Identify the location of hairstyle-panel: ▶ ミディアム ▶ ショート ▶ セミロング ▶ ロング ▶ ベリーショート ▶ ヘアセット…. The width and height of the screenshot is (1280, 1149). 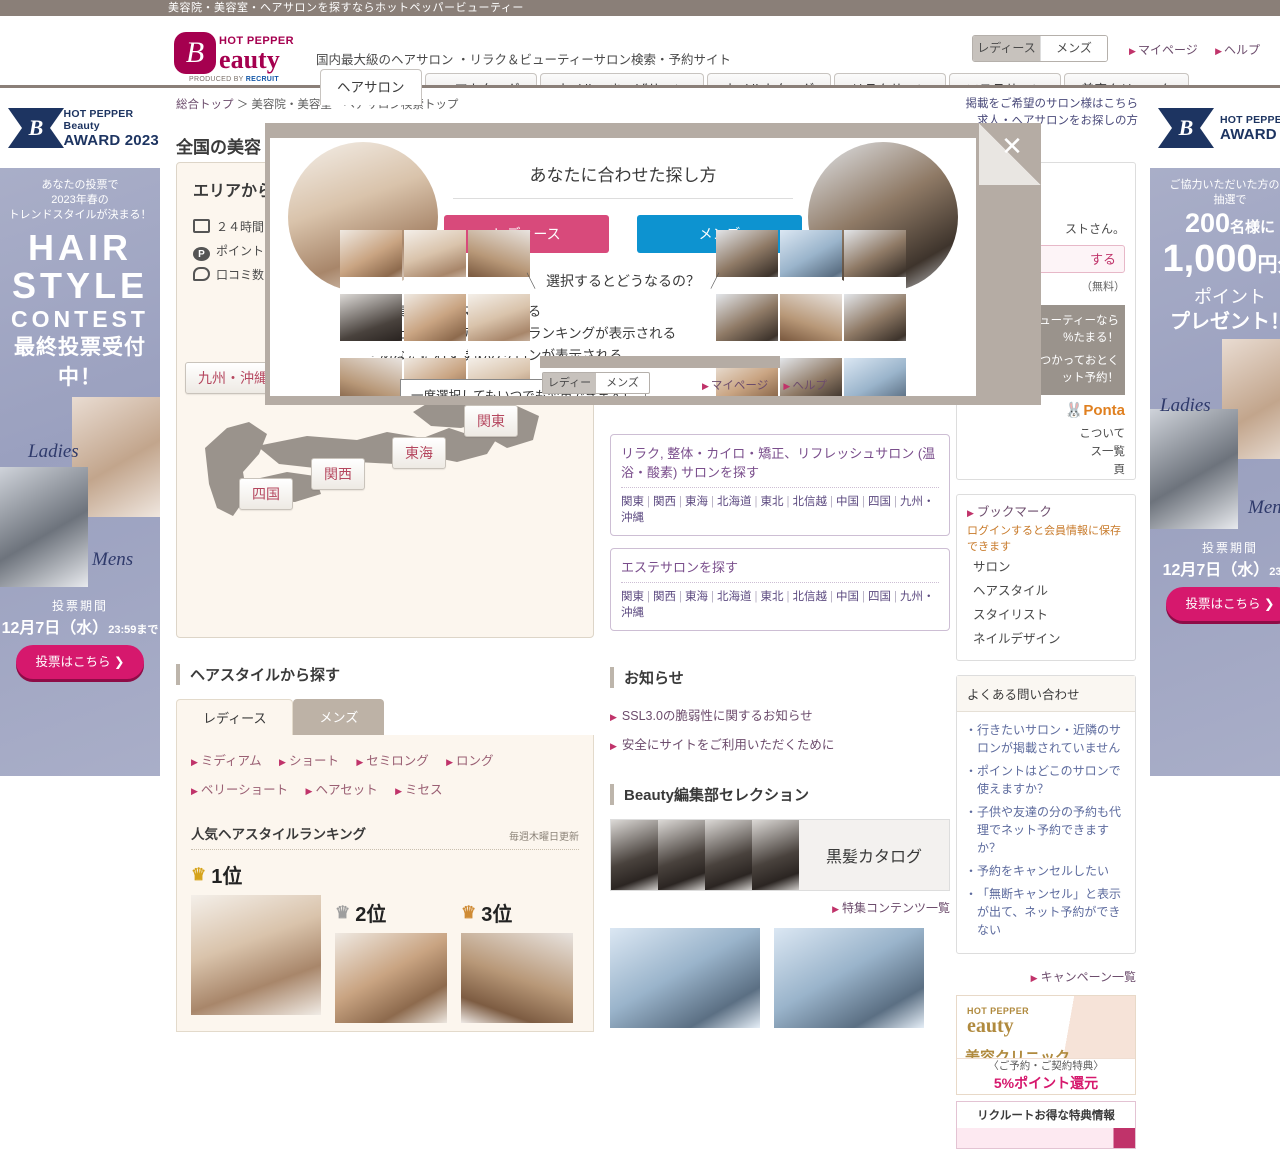
(385, 883).